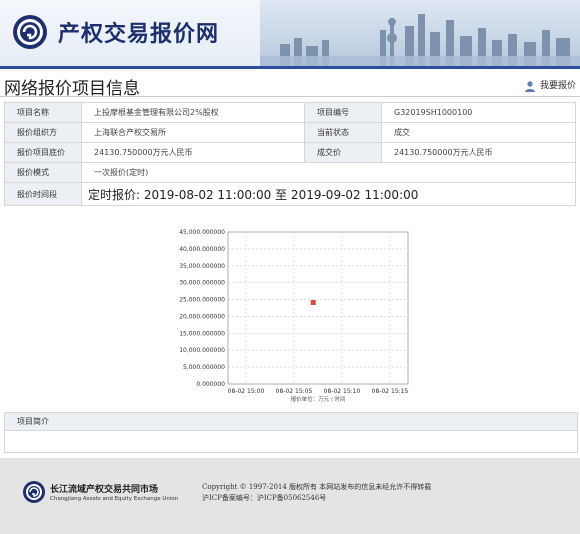  What do you see at coordinates (328, 172) in the screenshot?
I see `value-bid-mode: 一次报价(定时)` at bounding box center [328, 172].